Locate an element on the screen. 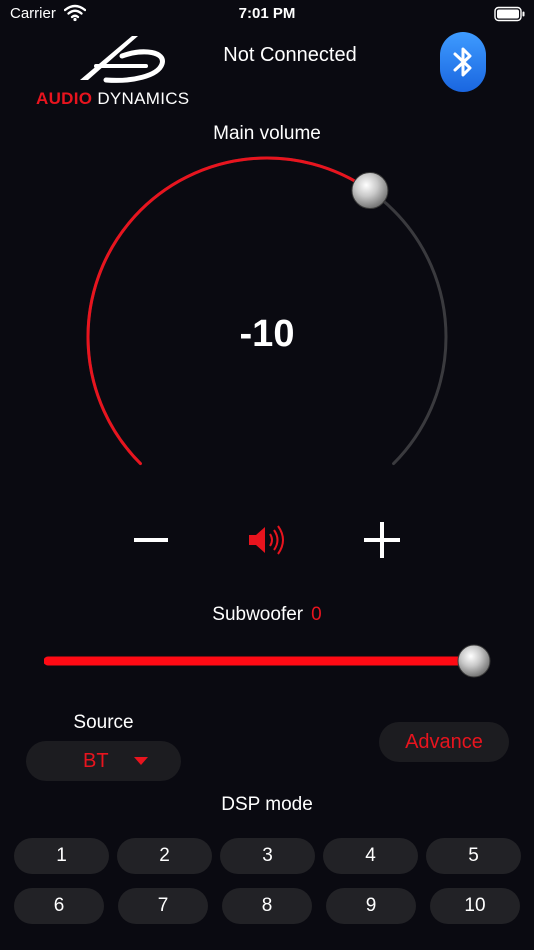  advance-button: Advance is located at coordinates (444, 742).